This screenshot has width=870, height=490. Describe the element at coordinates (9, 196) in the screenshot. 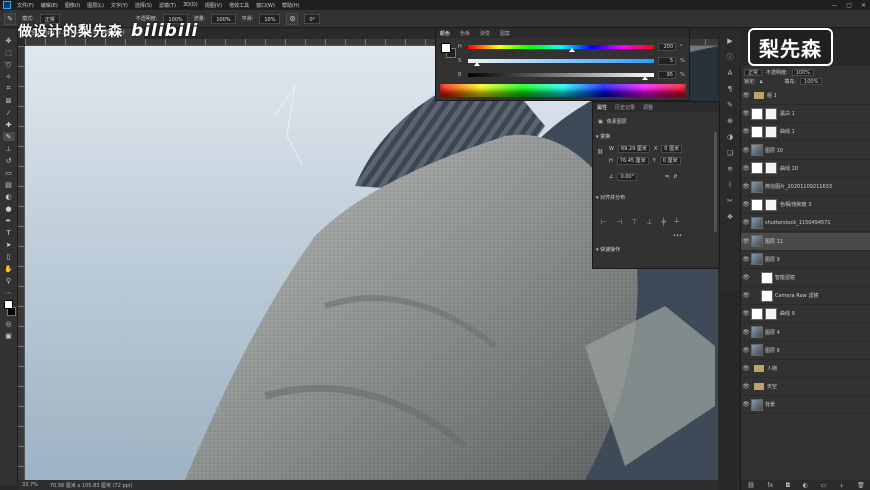

I see `blur-tool-icon: ◐` at that location.